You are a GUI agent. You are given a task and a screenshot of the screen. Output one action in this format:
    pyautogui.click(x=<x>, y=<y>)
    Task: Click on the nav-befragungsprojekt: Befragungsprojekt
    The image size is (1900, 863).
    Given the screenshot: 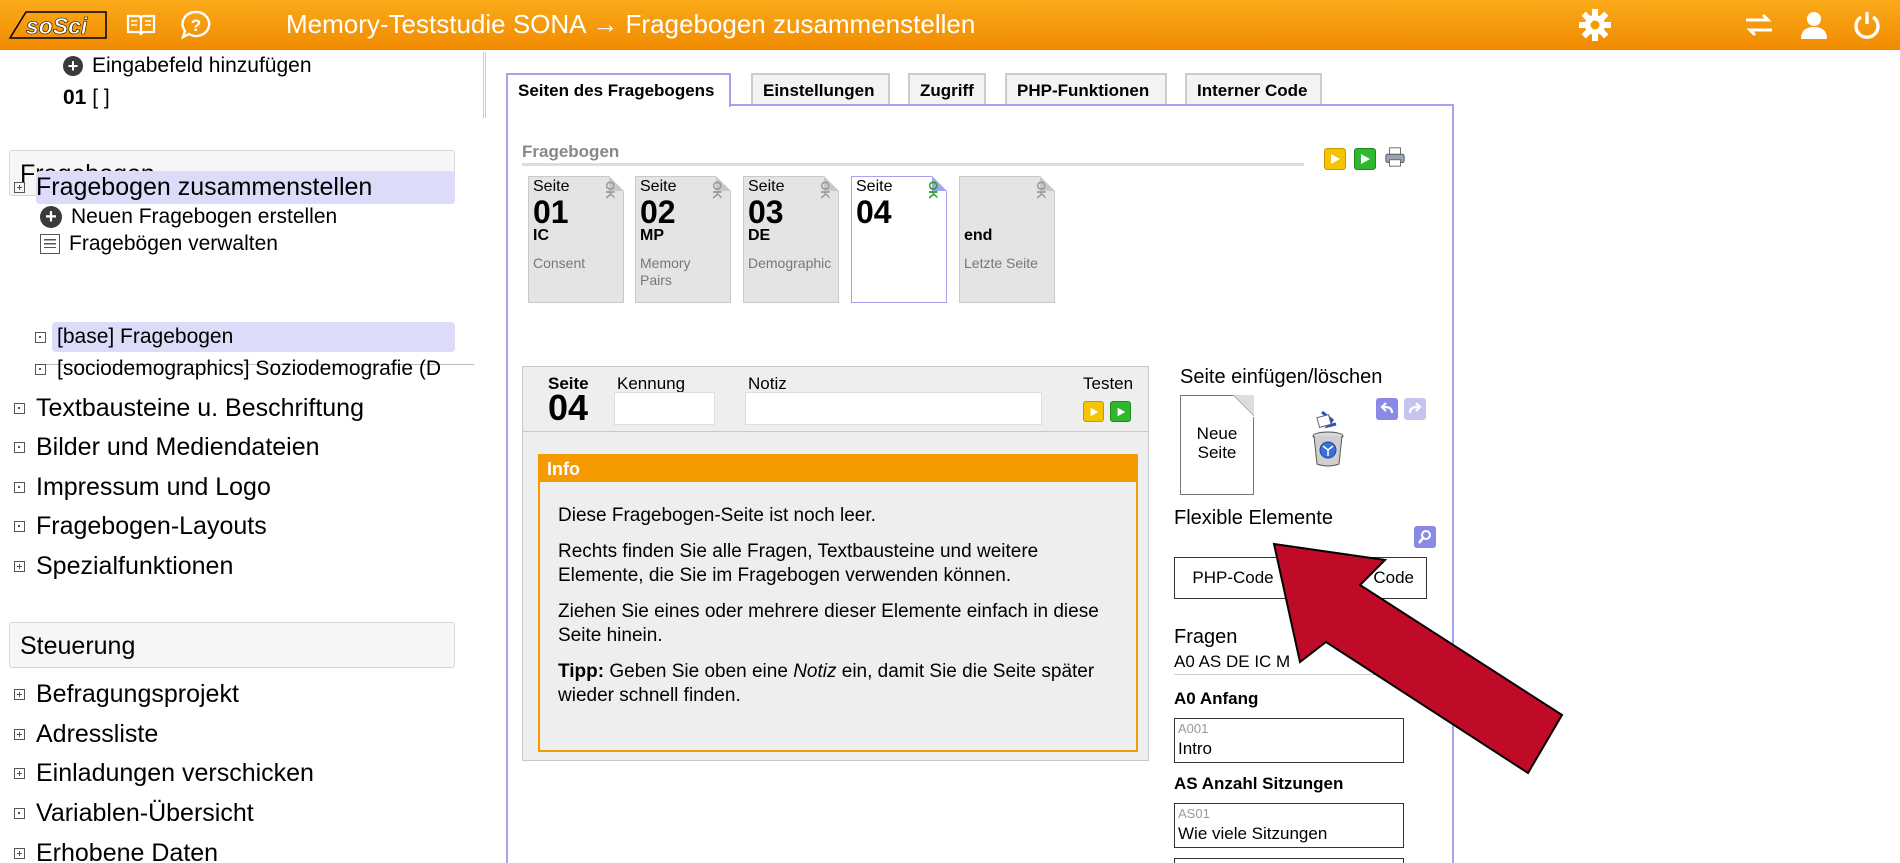 What is the action you would take?
    pyautogui.click(x=126, y=694)
    